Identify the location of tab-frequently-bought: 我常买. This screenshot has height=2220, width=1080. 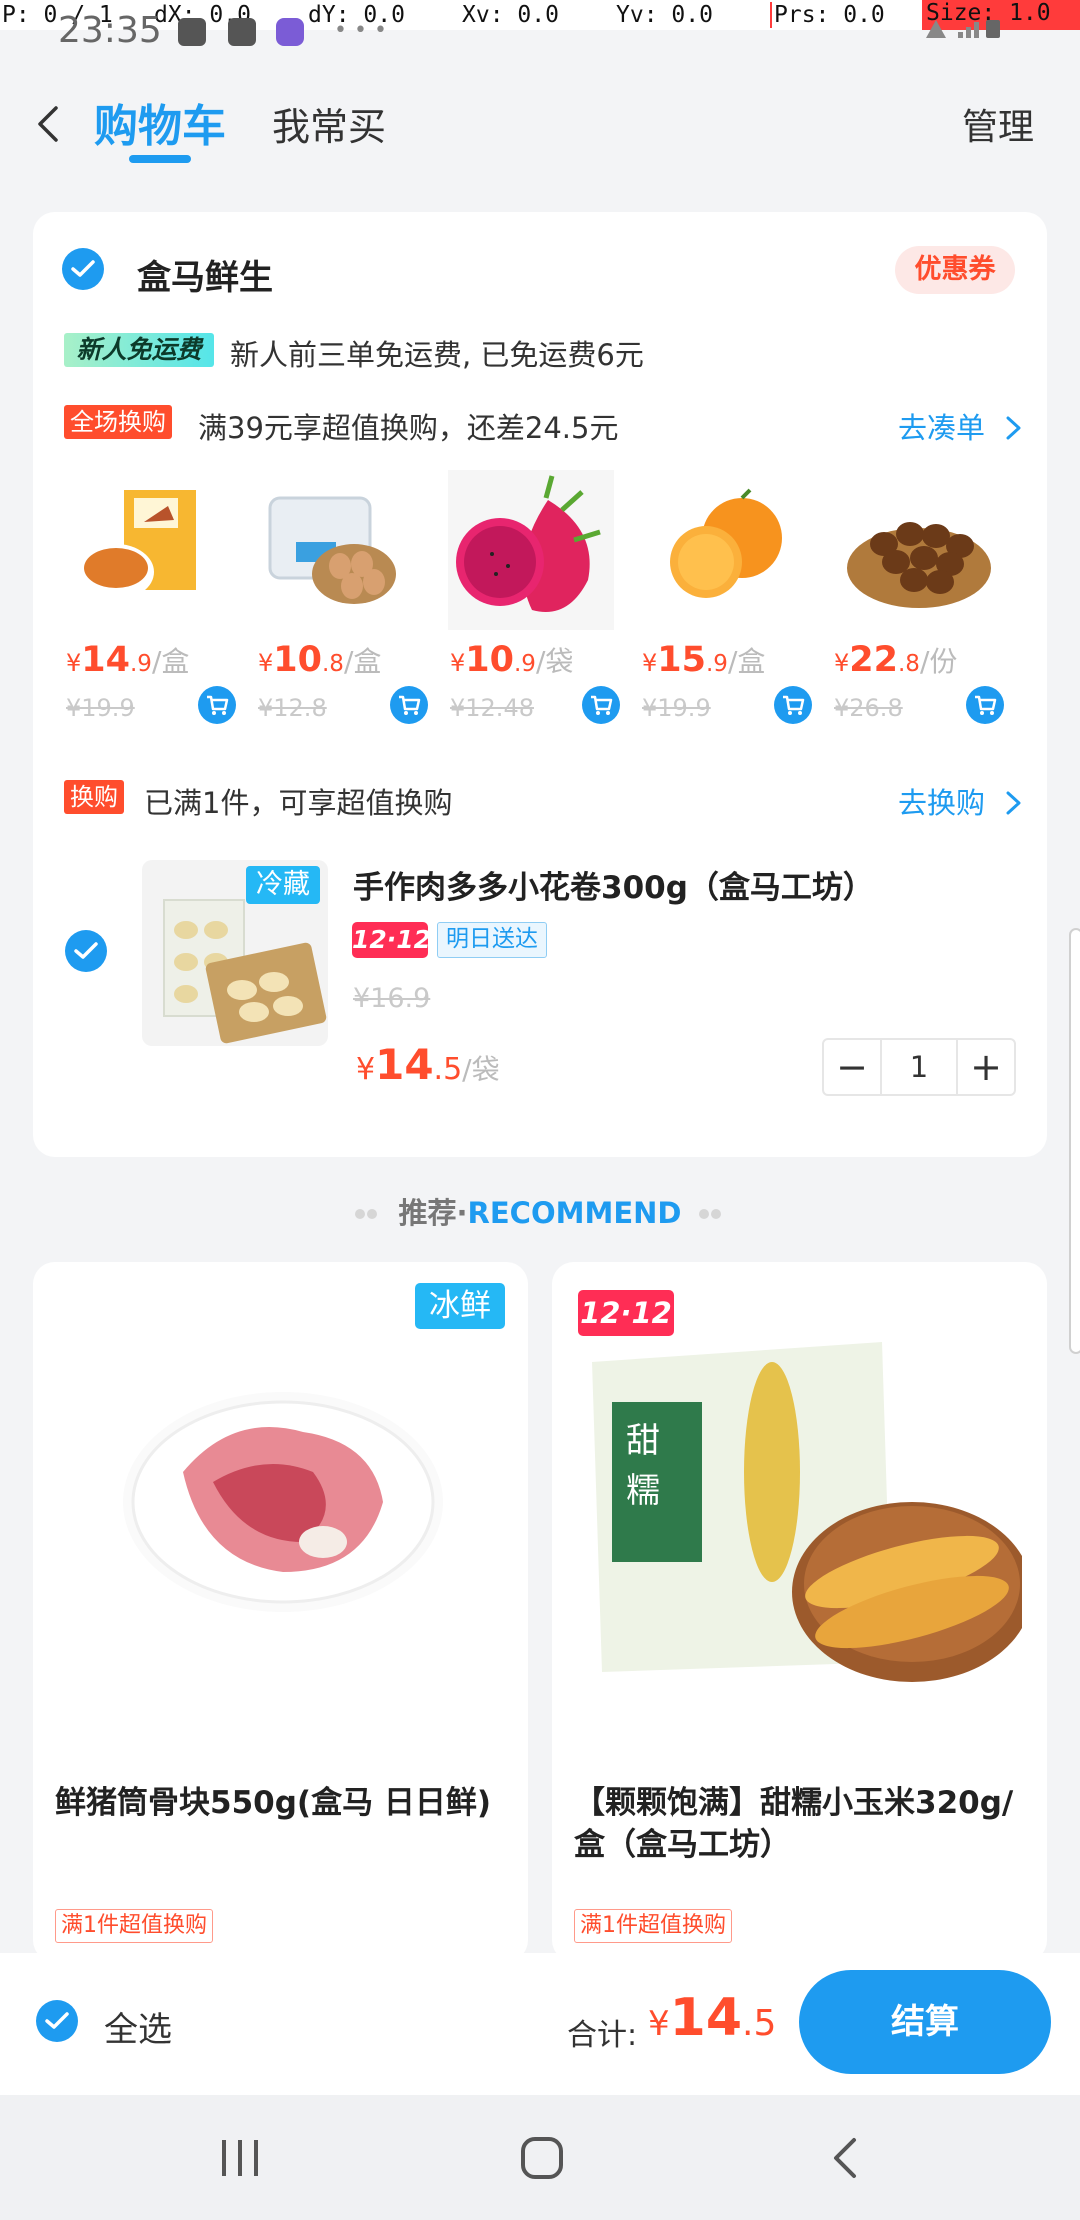
(329, 123).